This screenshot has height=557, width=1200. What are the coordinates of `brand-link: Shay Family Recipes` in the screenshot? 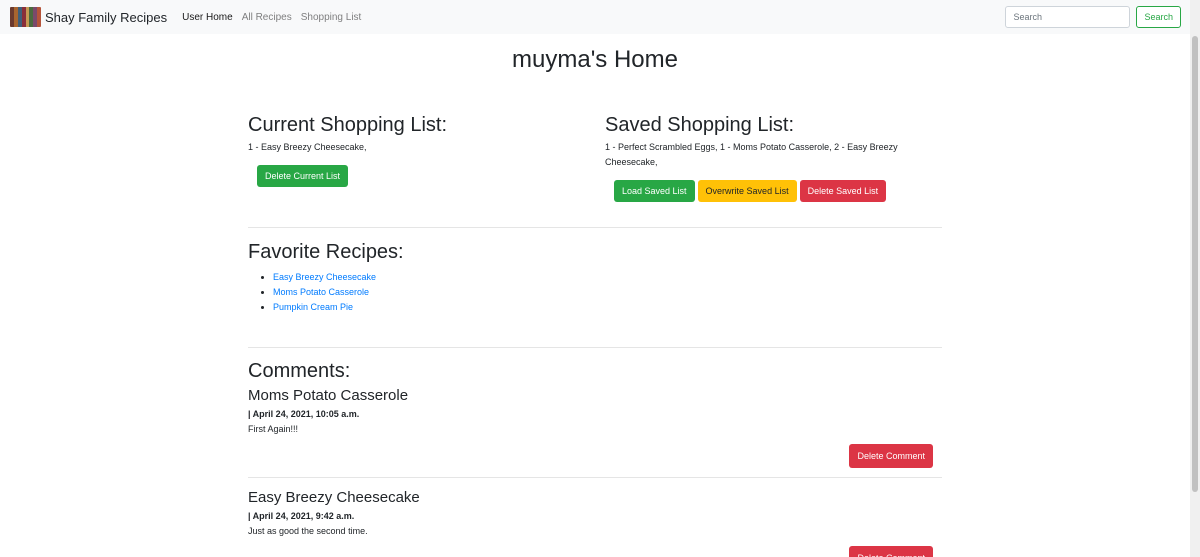 It's located at (88, 17).